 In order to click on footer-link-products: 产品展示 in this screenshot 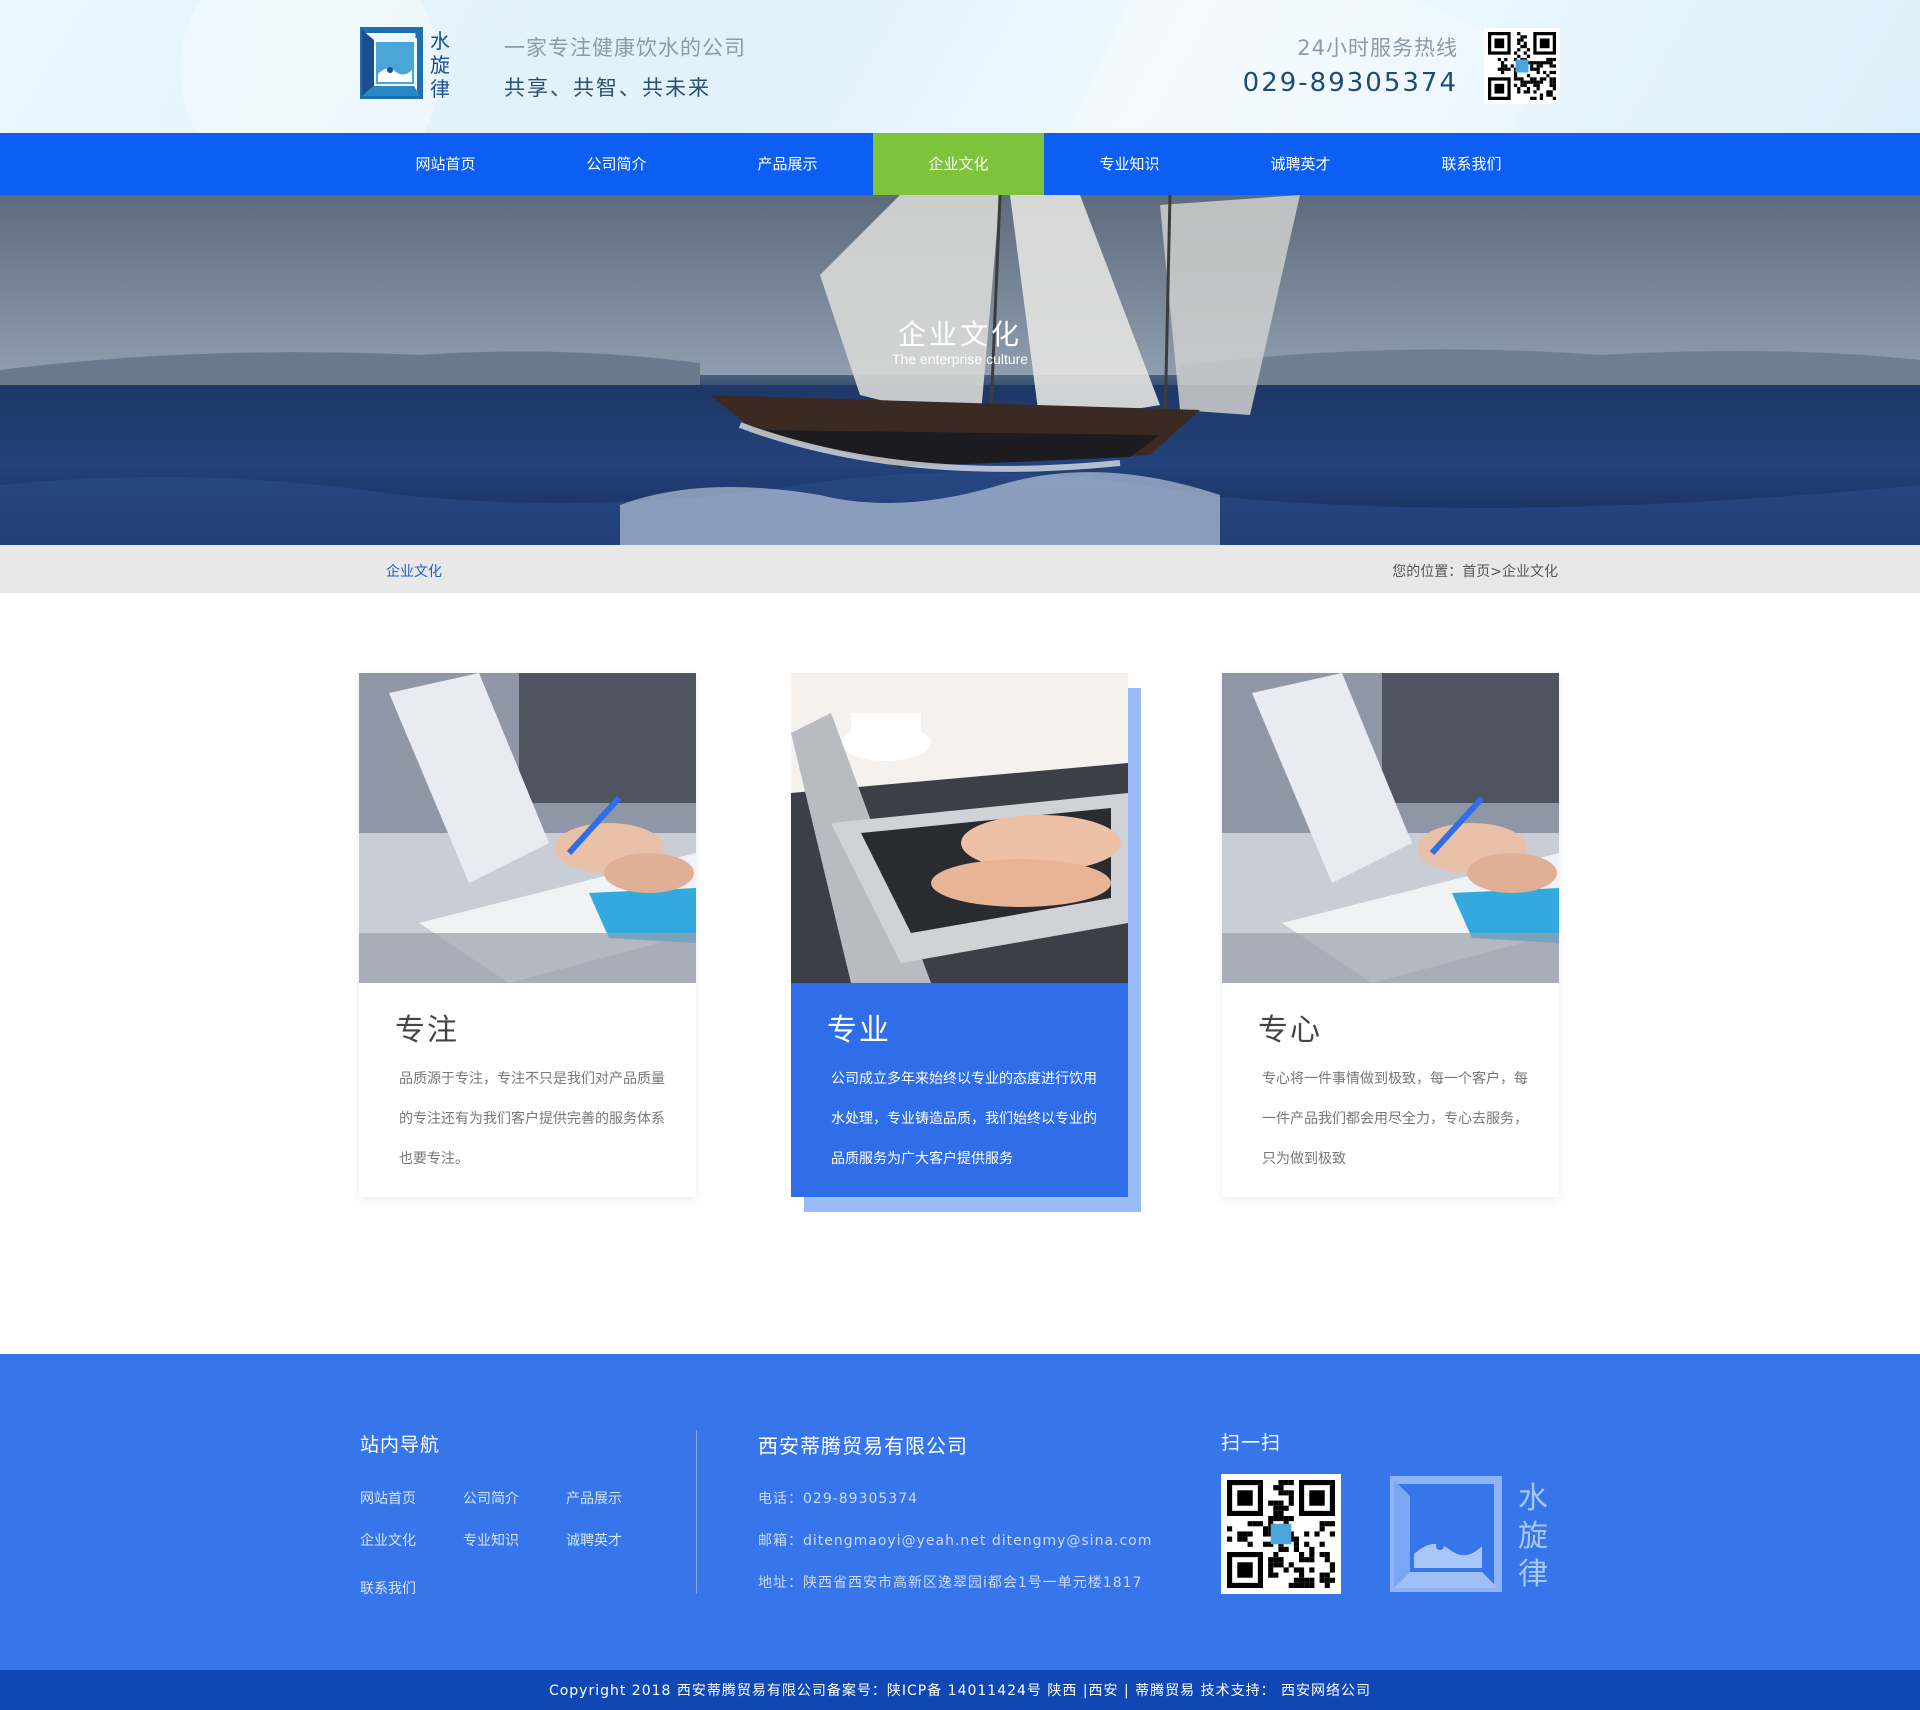, I will do `click(594, 1498)`.